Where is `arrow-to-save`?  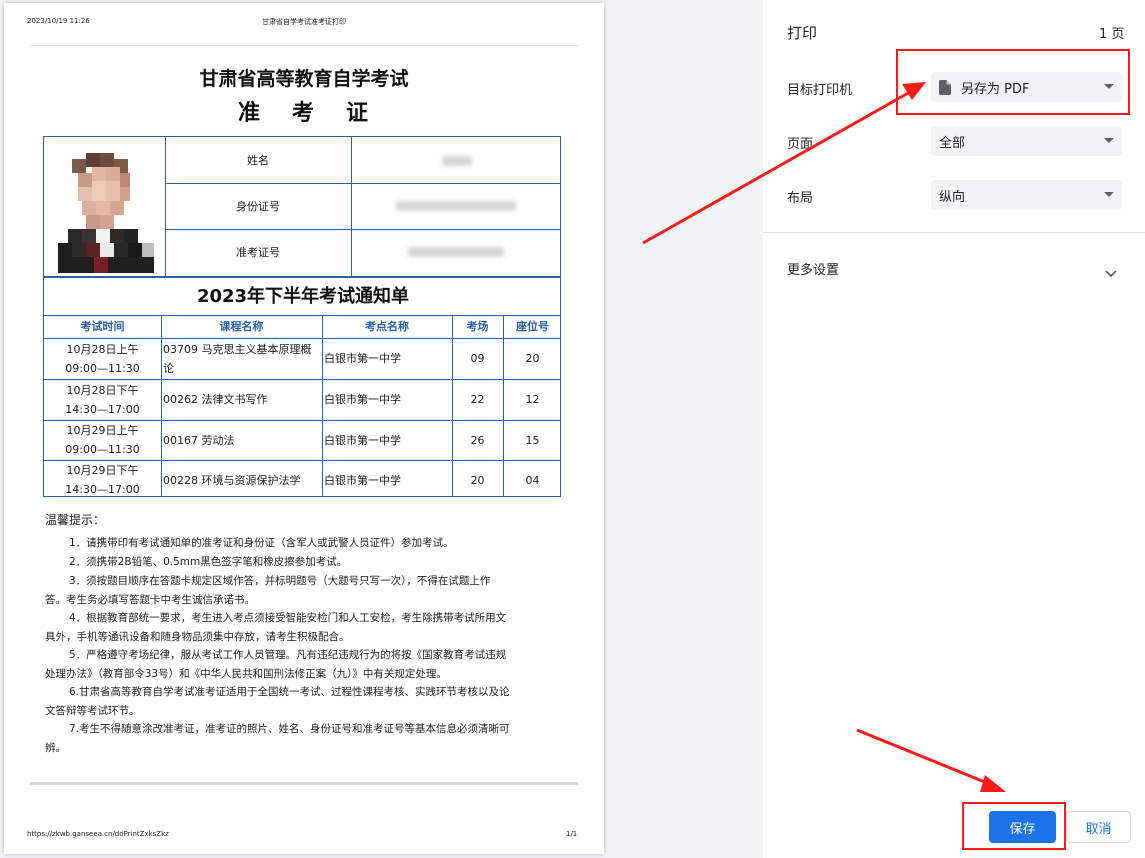 arrow-to-save is located at coordinates (924, 757).